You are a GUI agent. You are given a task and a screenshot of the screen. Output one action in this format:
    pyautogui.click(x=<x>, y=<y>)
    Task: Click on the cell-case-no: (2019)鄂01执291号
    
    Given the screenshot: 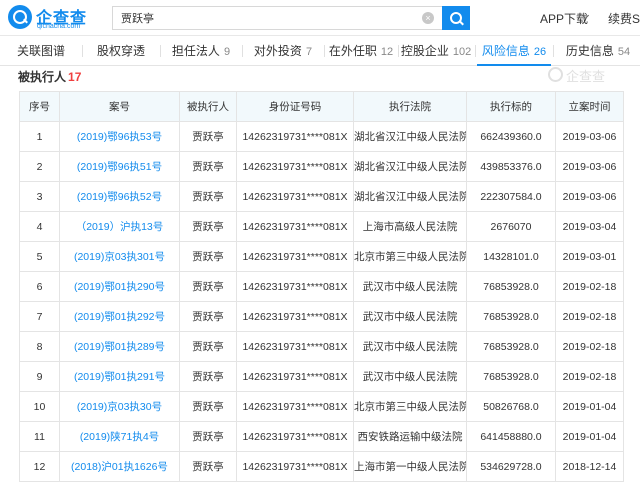 What is the action you would take?
    pyautogui.click(x=119, y=376)
    